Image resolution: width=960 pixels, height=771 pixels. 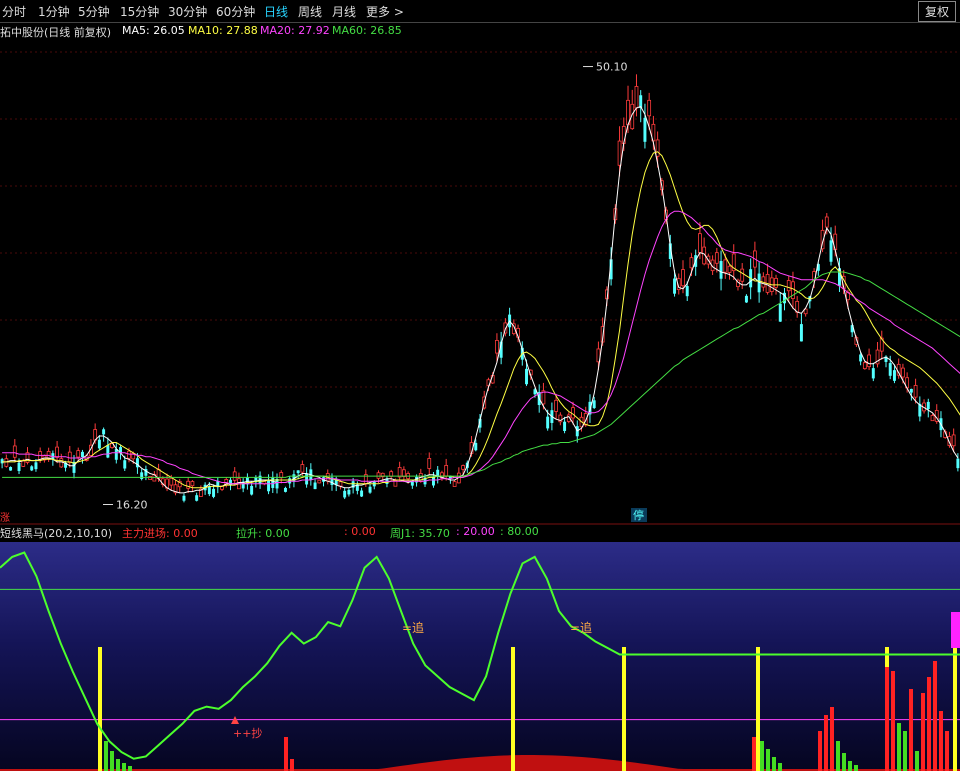 I want to click on period-tab-1: 1分钟, so click(x=54, y=11).